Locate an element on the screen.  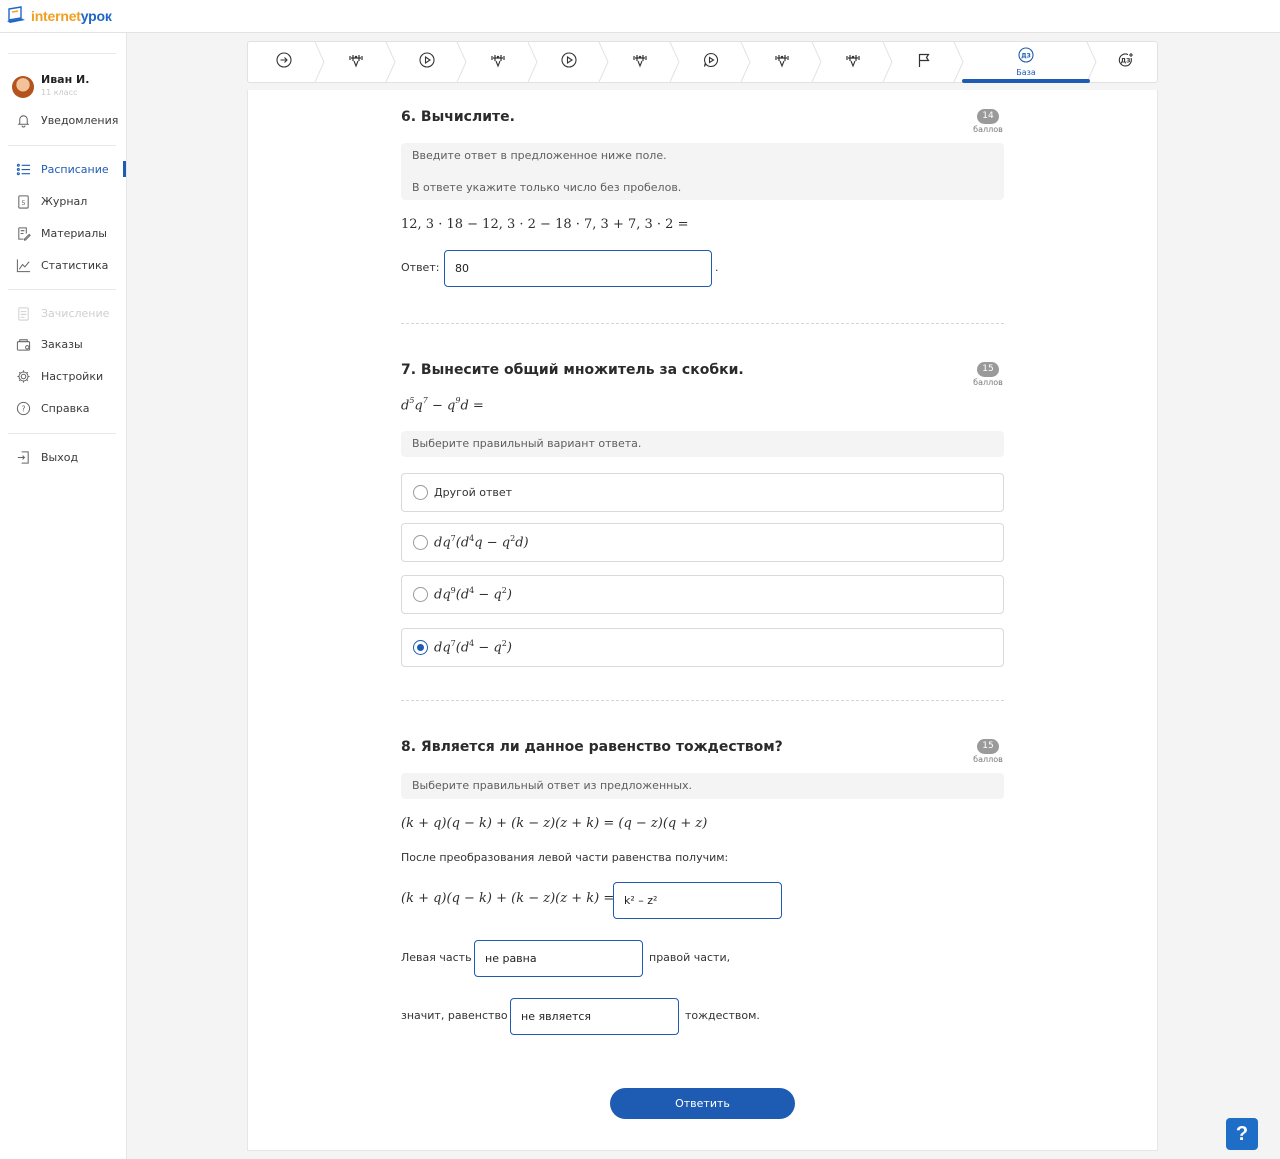
left-side-expression: (k + q)(q − k) + (k − z)(z + k) = is located at coordinates (508, 898).